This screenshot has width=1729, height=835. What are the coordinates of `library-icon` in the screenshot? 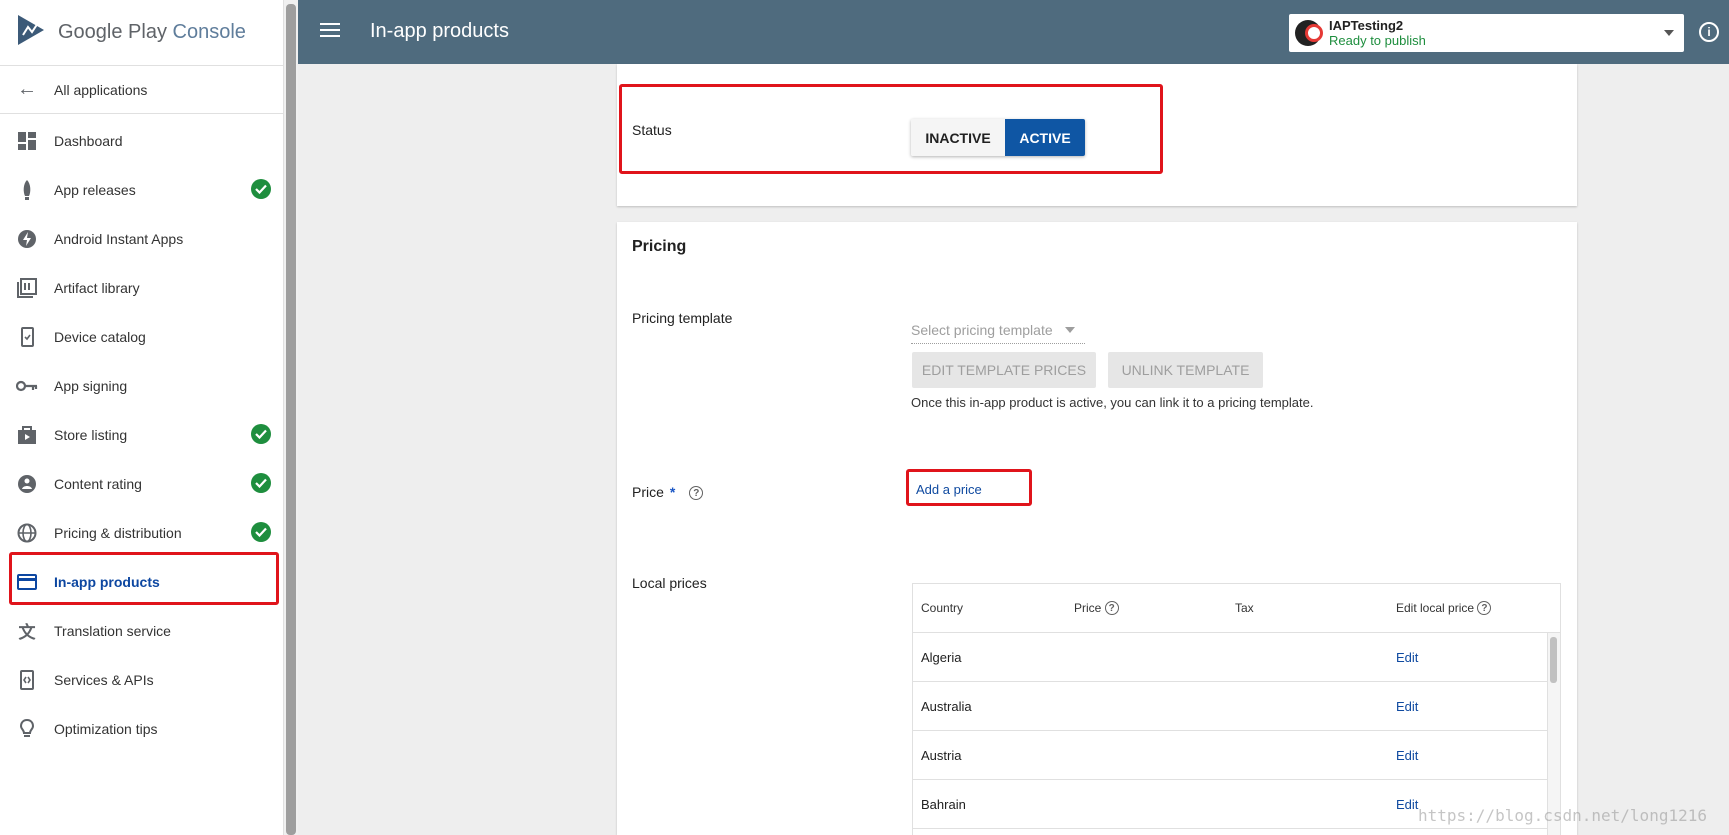 It's located at (27, 288).